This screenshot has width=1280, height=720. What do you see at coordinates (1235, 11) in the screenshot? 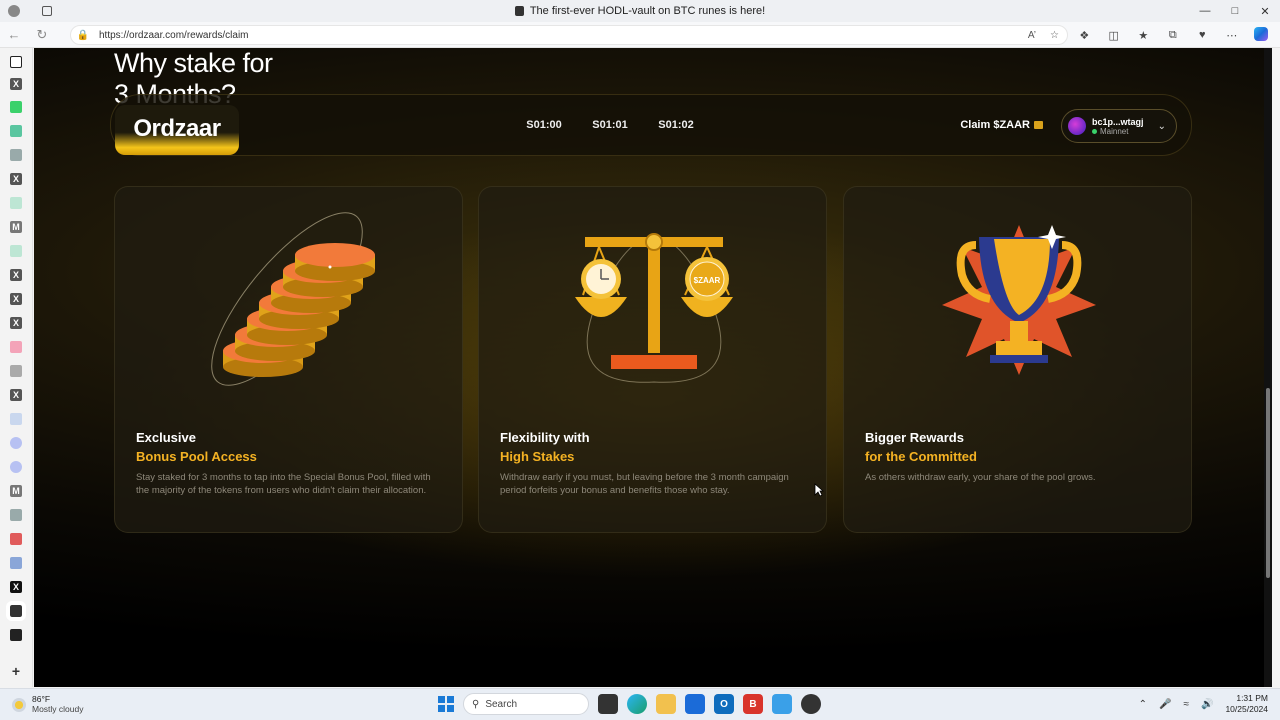
I see `maximize-button: □` at bounding box center [1235, 11].